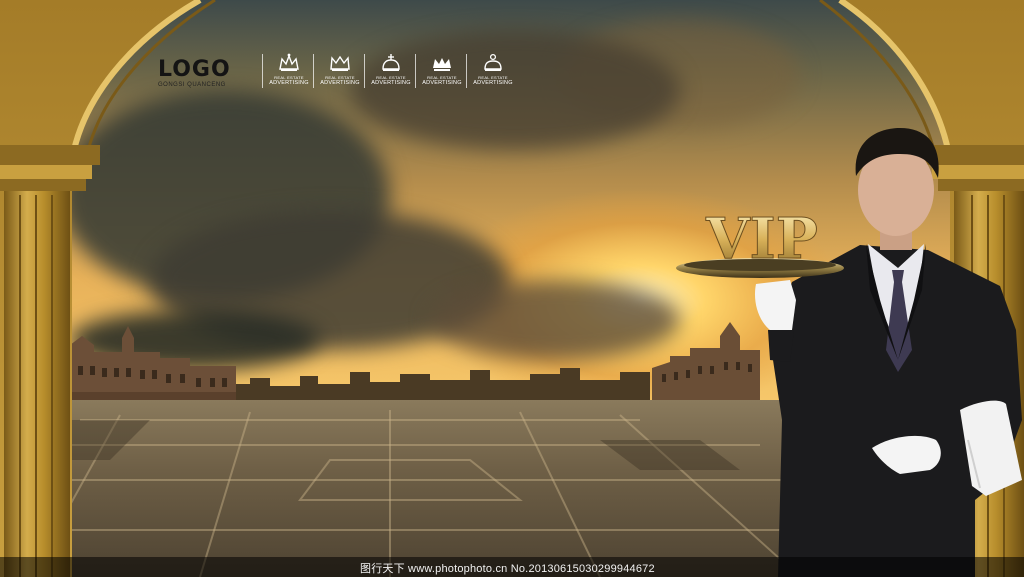  I want to click on white-glove, so click(775, 307).